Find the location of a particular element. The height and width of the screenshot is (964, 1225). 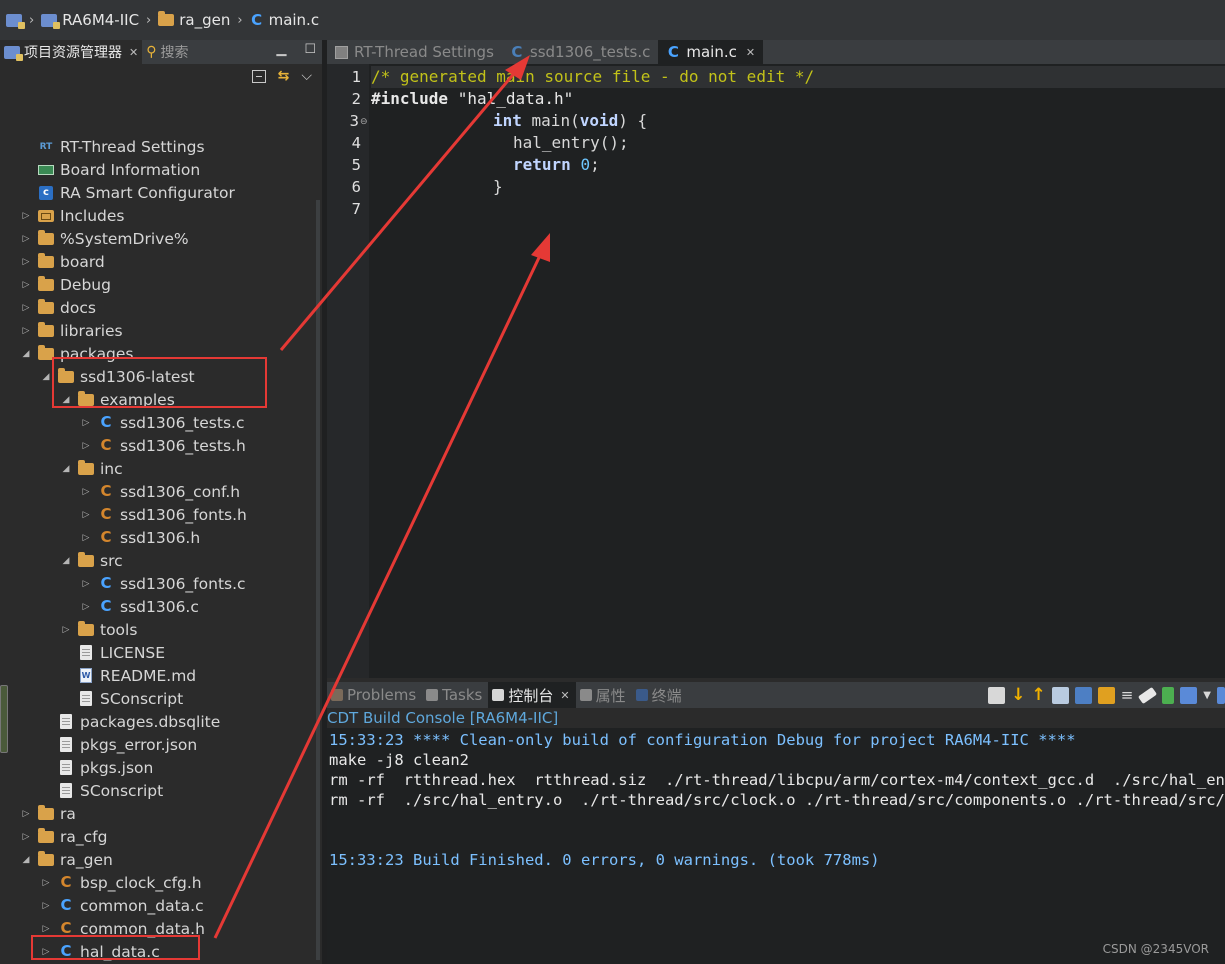

display-selected-console-icon is located at coordinates (997, 695).